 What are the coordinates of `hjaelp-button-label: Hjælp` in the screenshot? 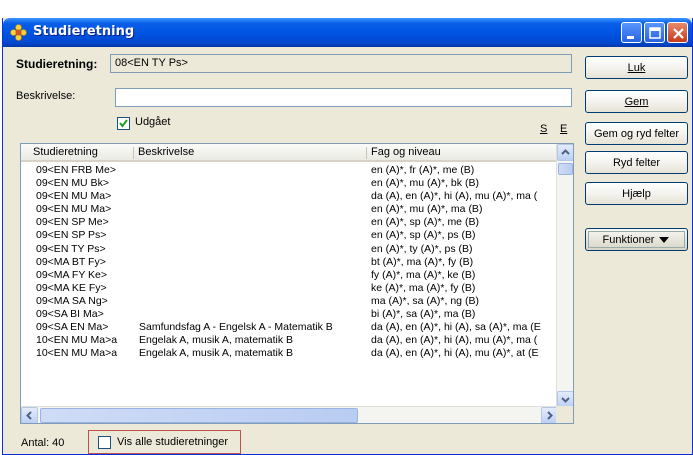 It's located at (636, 193).